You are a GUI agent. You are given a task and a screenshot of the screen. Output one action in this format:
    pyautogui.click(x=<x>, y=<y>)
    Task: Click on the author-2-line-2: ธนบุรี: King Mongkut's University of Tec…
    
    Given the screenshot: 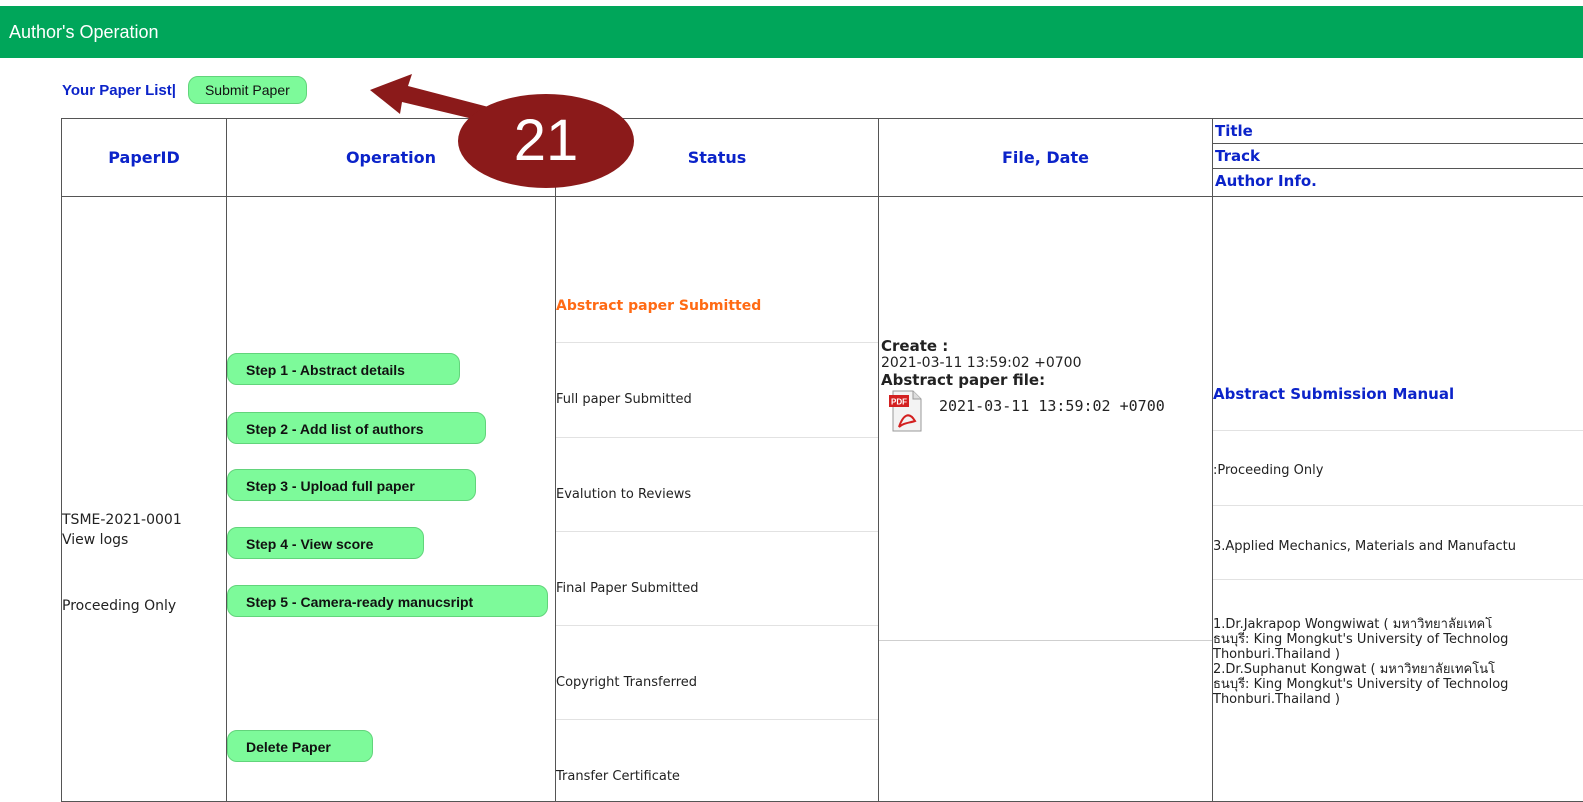 What is the action you would take?
    pyautogui.click(x=1398, y=684)
    